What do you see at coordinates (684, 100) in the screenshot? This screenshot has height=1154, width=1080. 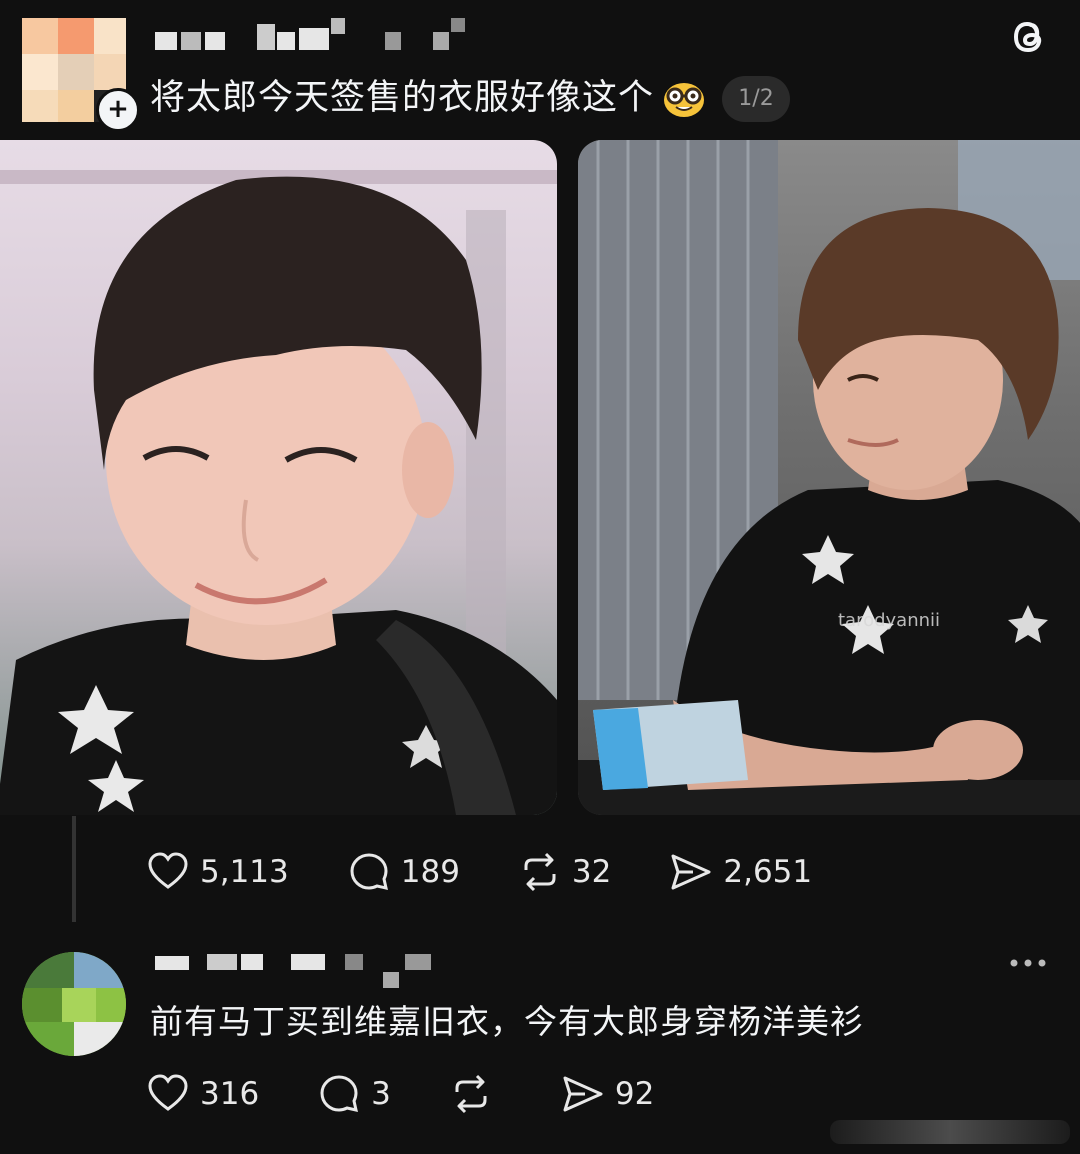 I see `nerd-face-emoji-icon` at bounding box center [684, 100].